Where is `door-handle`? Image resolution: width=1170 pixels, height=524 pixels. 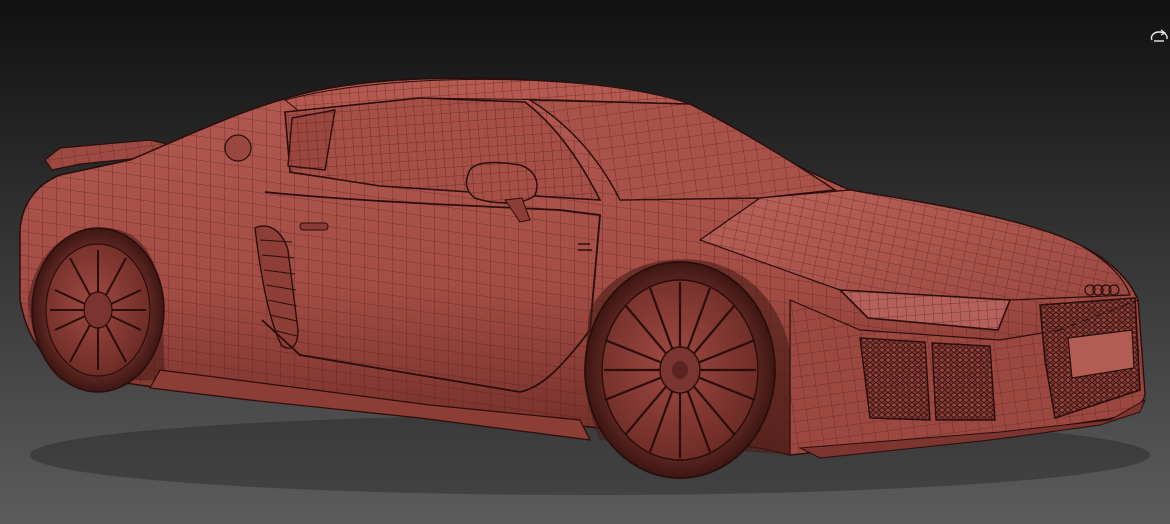 door-handle is located at coordinates (314, 226).